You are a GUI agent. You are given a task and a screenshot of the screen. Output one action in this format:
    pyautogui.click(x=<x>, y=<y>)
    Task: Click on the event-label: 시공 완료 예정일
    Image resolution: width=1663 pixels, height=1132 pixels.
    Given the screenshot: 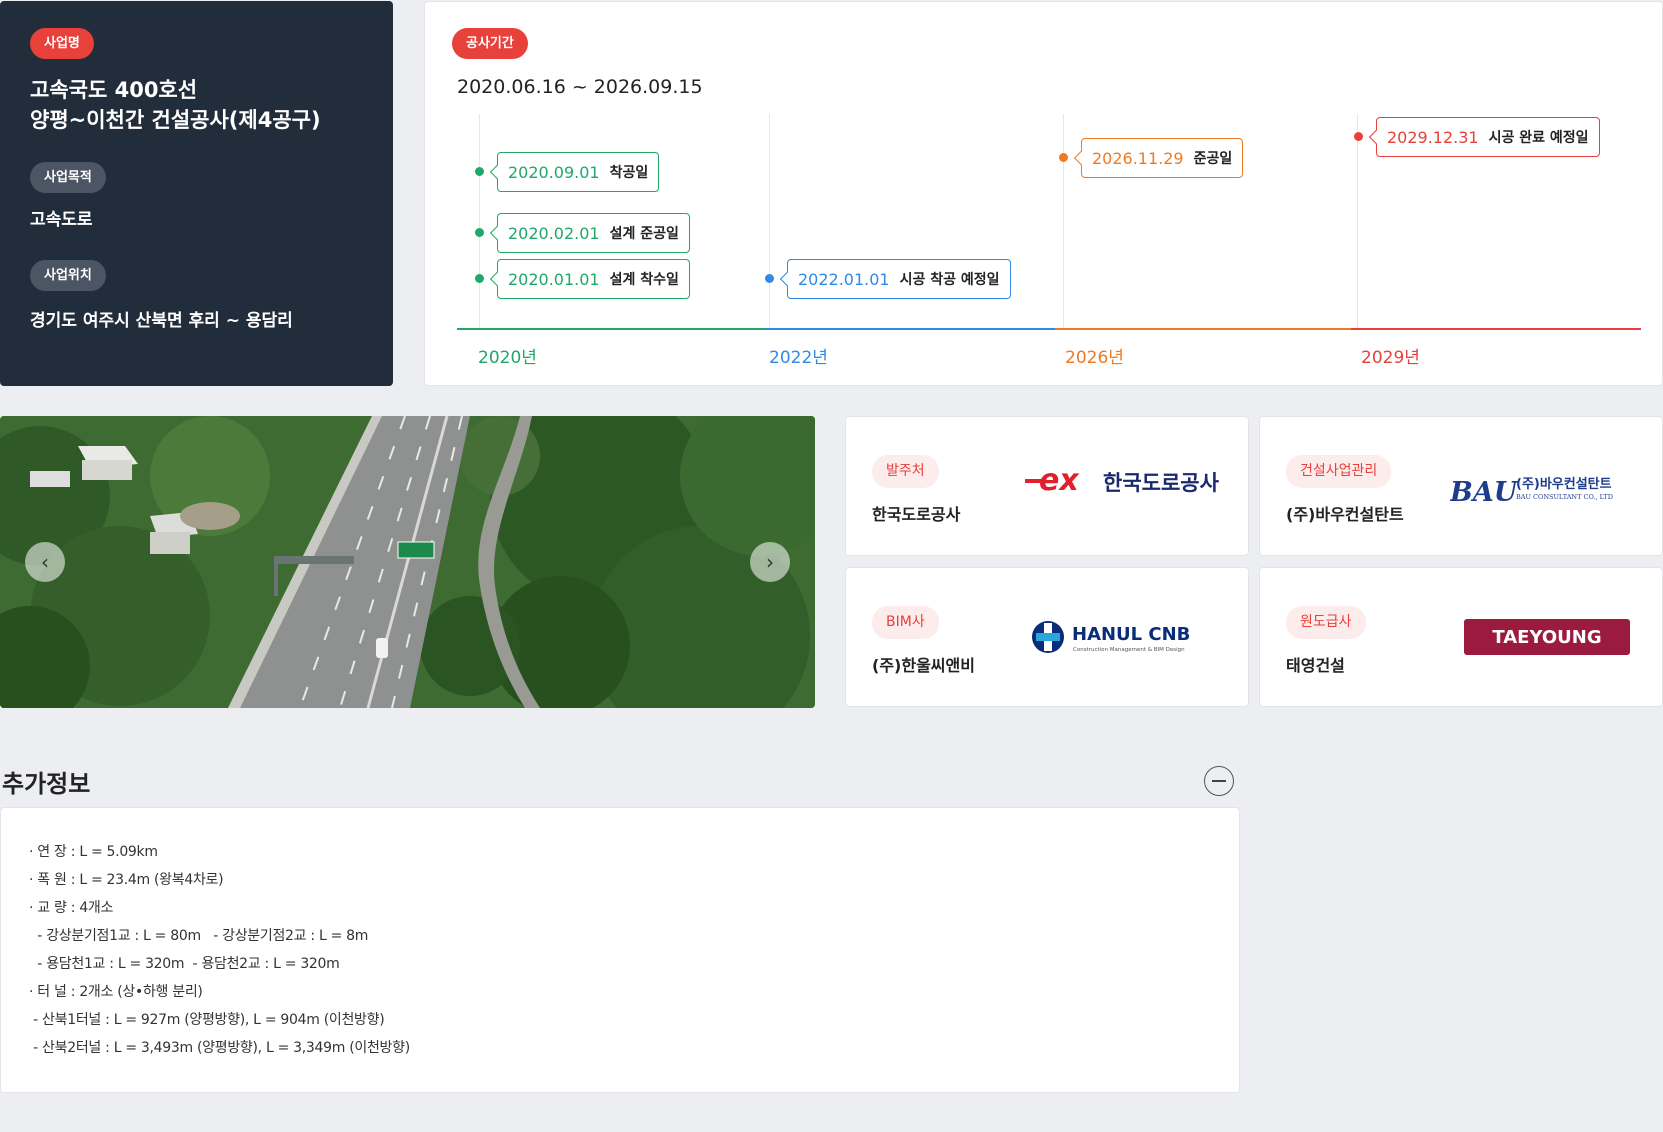 What is the action you would take?
    pyautogui.click(x=1538, y=138)
    